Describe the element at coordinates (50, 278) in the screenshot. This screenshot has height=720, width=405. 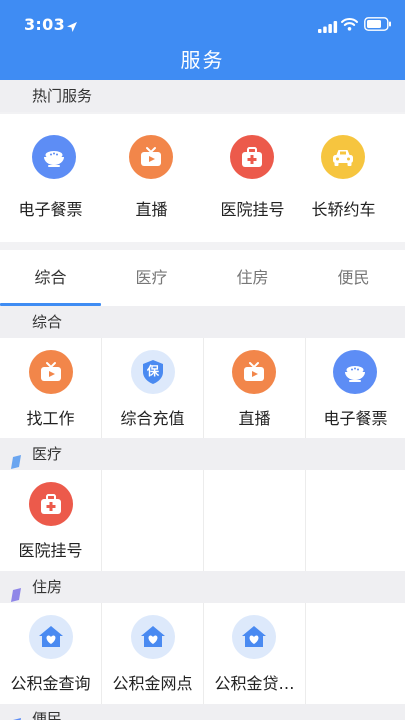
I see `tab-general: 综合` at that location.